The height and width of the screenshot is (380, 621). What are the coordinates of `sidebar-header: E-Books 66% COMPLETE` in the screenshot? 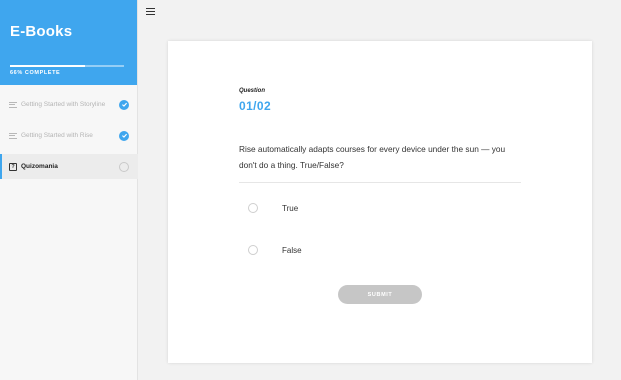 It's located at (68, 42).